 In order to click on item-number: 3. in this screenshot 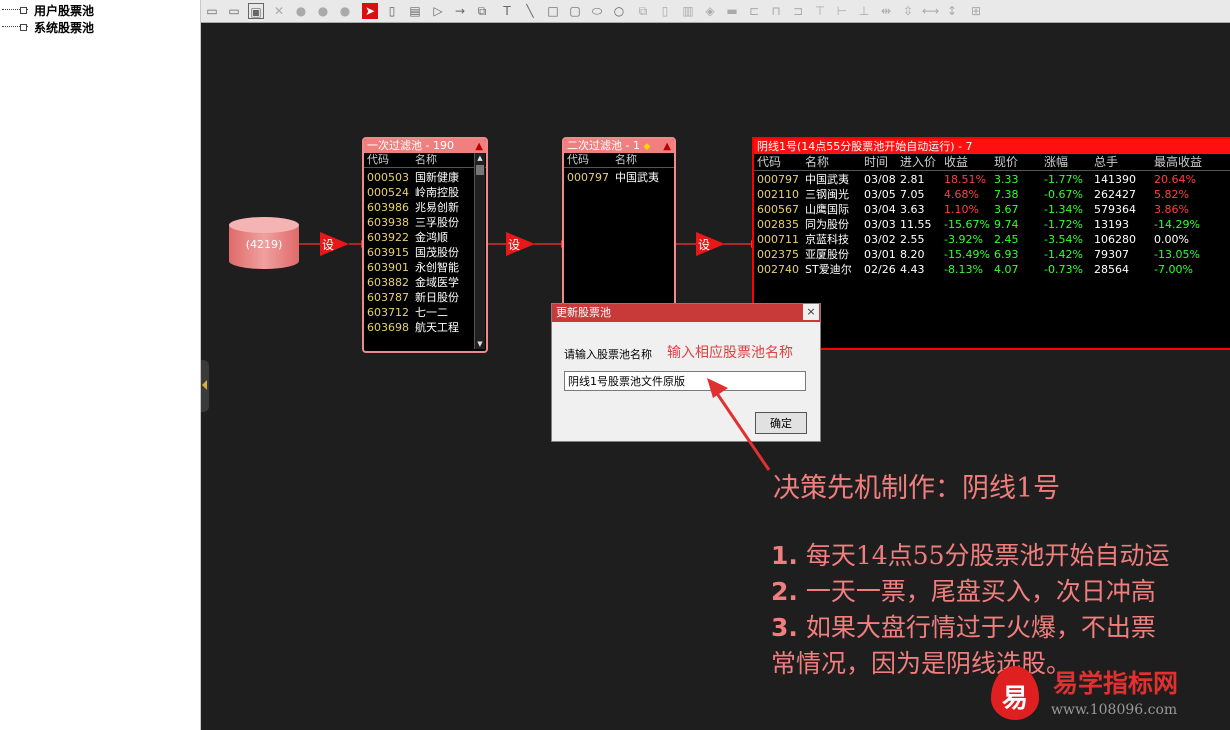, I will do `click(784, 627)`.